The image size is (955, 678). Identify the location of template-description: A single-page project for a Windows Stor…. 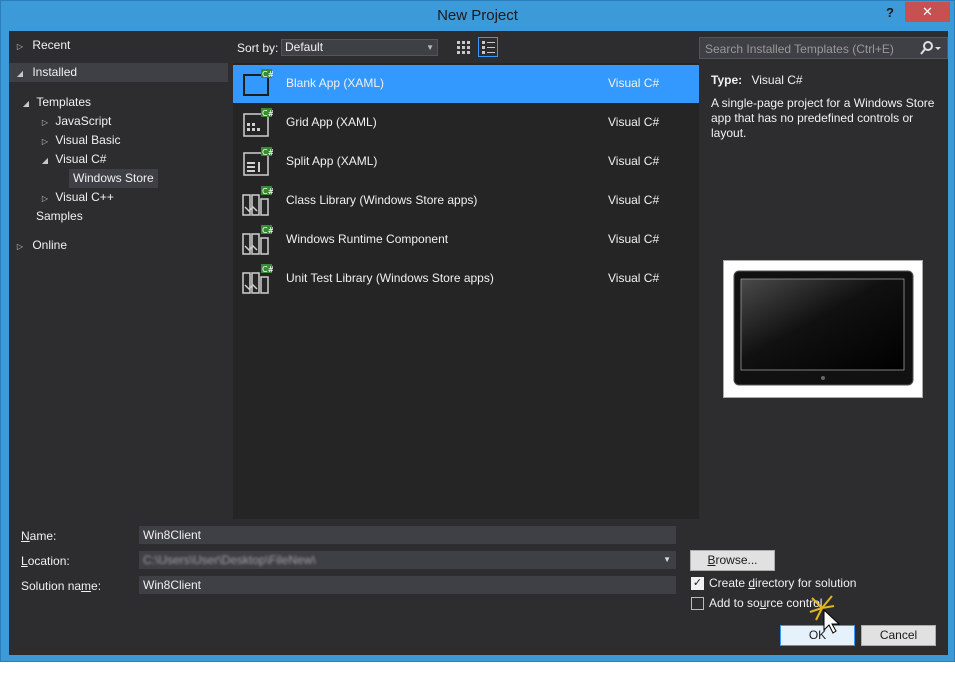
(823, 118).